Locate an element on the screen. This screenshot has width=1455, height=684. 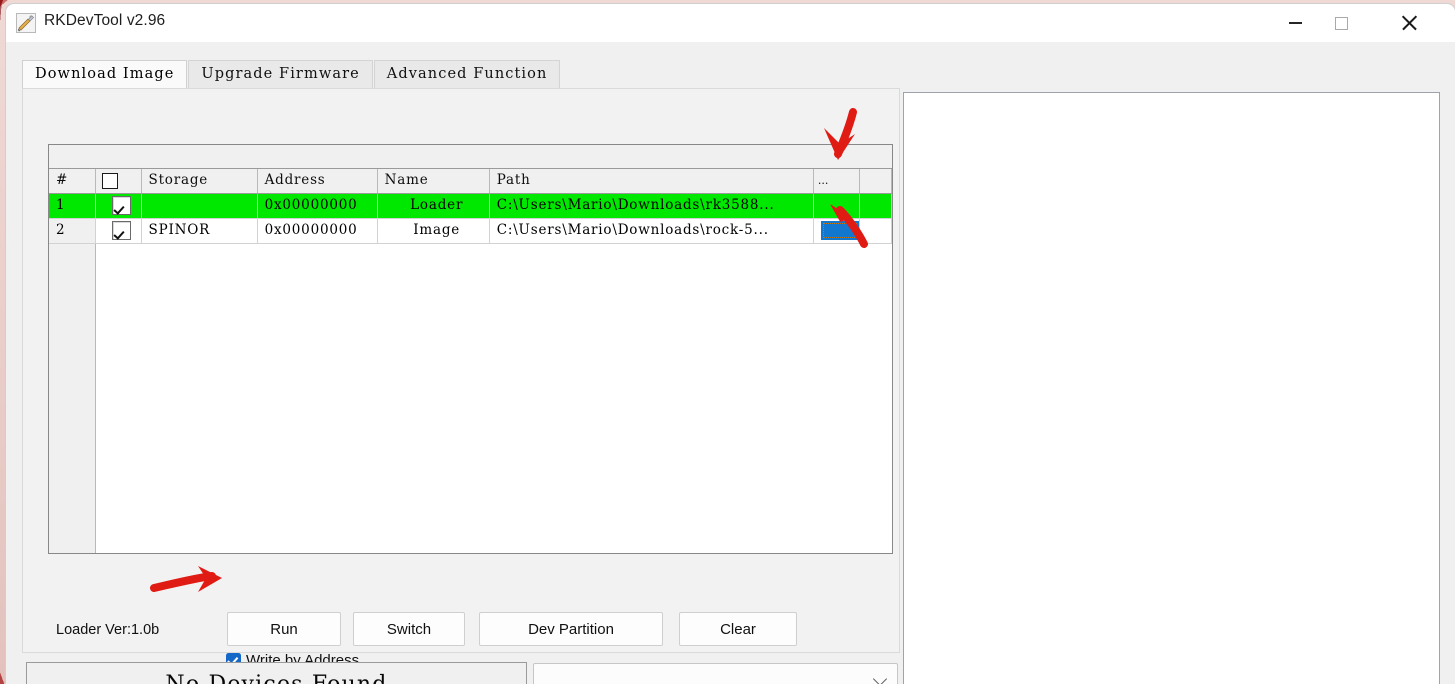
column-header-name: Name is located at coordinates (433, 181).